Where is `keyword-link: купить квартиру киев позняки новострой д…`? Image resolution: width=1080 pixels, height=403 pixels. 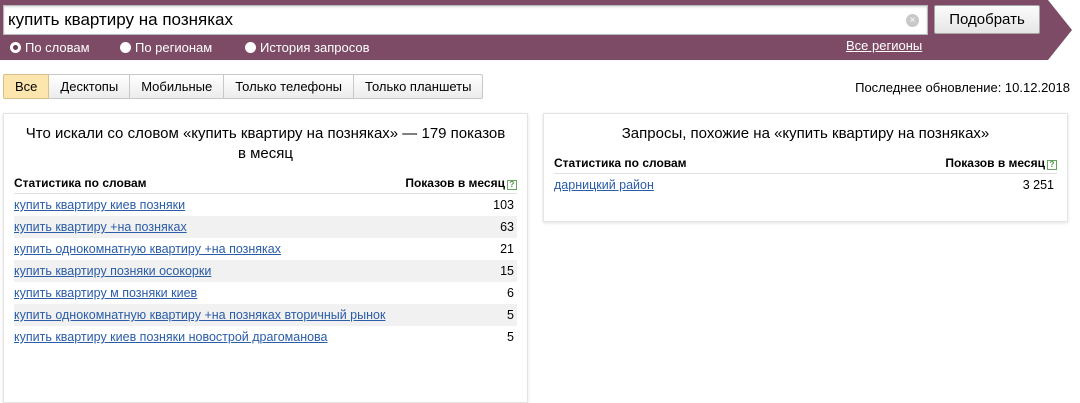
keyword-link: купить квартиру киев позняки новострой д… is located at coordinates (171, 337).